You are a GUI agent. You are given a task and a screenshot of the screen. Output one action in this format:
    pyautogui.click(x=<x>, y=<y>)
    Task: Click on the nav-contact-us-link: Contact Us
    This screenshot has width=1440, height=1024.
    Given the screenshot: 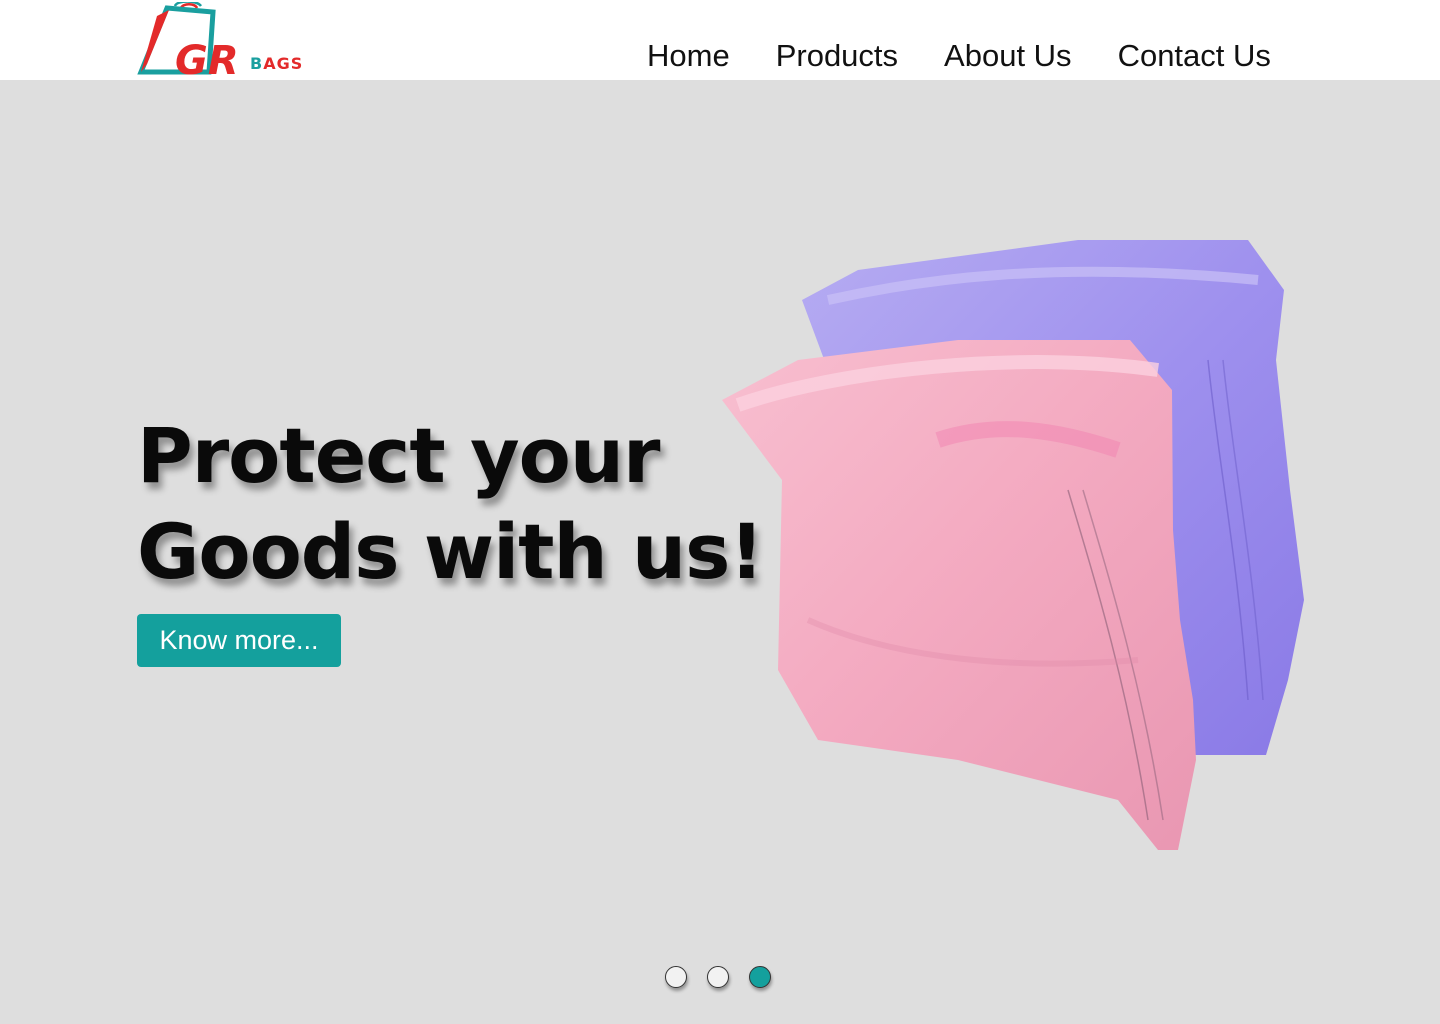 What is the action you would take?
    pyautogui.click(x=1194, y=56)
    